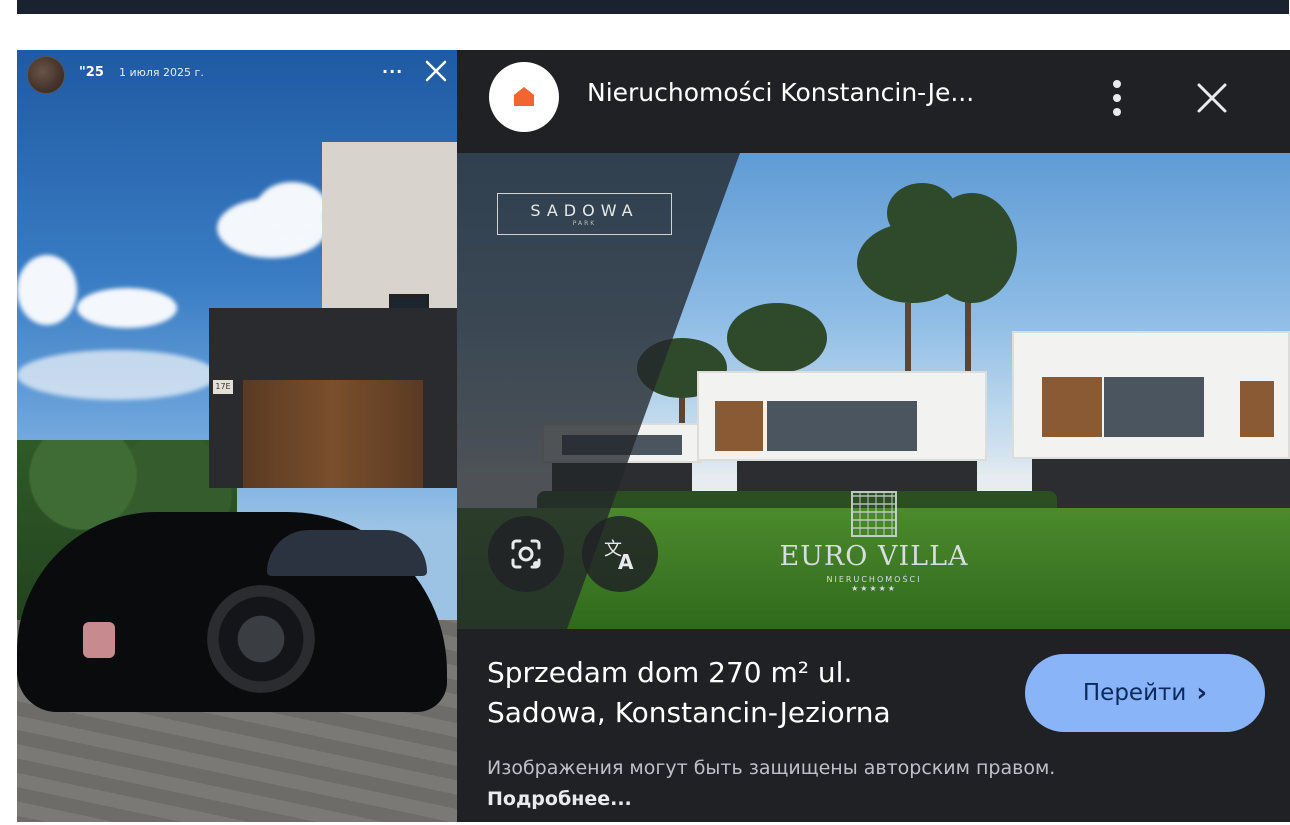  What do you see at coordinates (347, 553) in the screenshot?
I see `car-window` at bounding box center [347, 553].